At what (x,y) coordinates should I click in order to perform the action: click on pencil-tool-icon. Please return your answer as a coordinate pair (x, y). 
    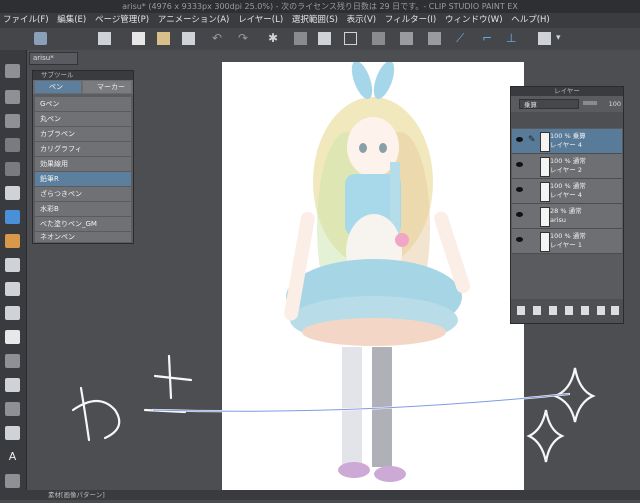
    Looking at the image, I should click on (12, 241).